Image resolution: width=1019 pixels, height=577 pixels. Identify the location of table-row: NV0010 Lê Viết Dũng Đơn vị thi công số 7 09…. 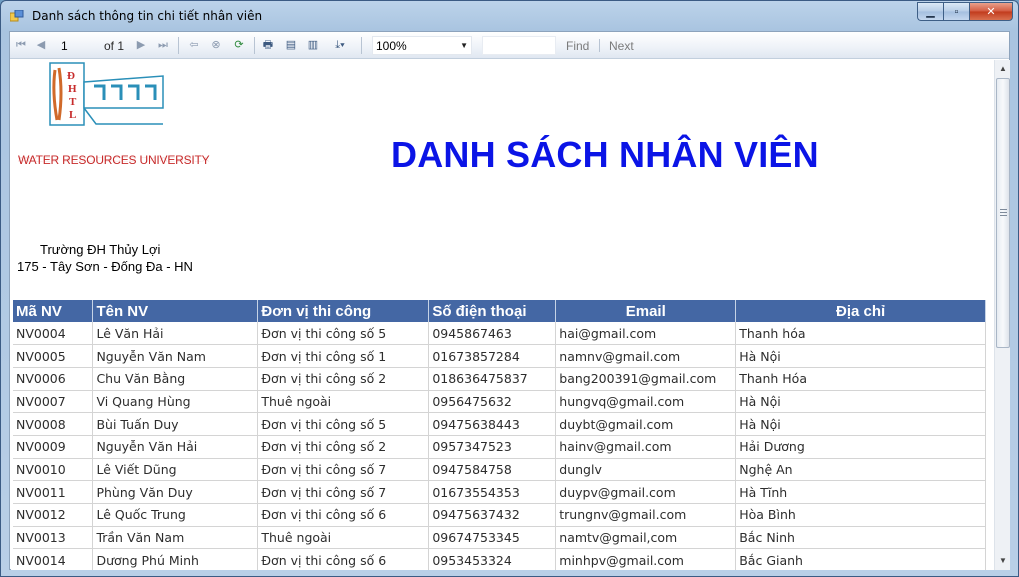
(499, 470).